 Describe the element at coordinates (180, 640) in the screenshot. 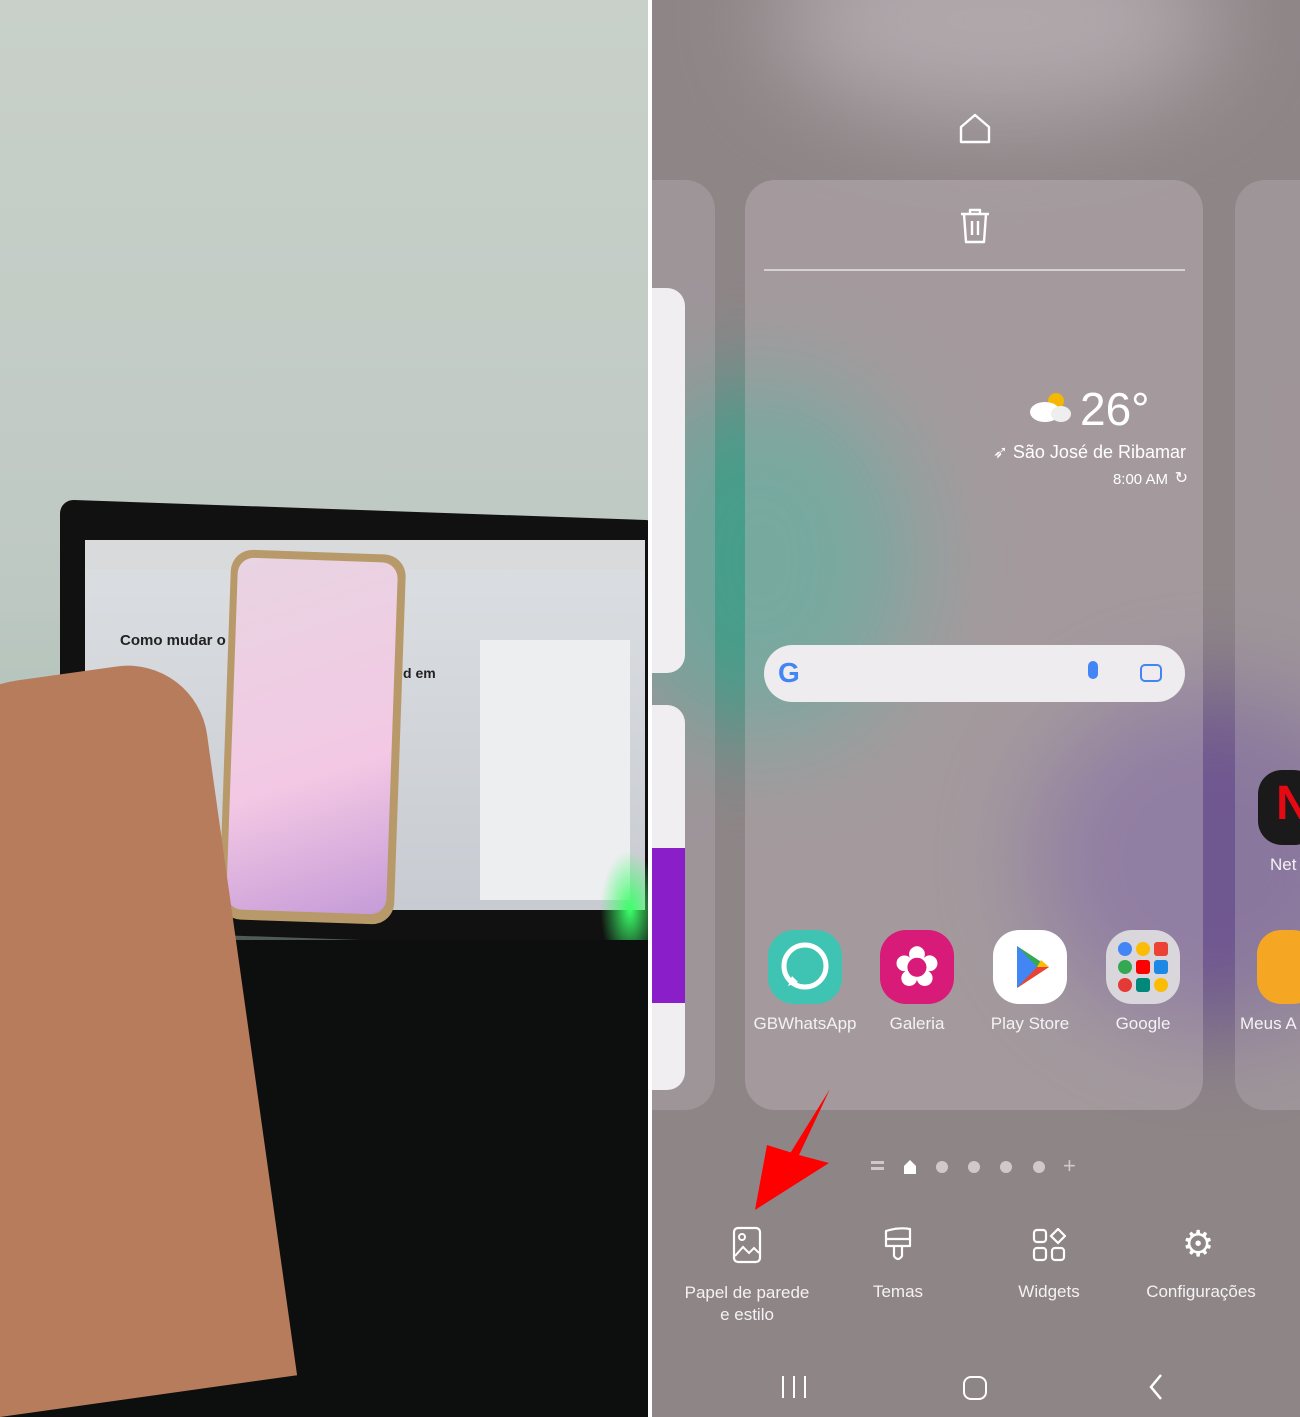

I see `laptop-heading: Como mudar o p` at that location.